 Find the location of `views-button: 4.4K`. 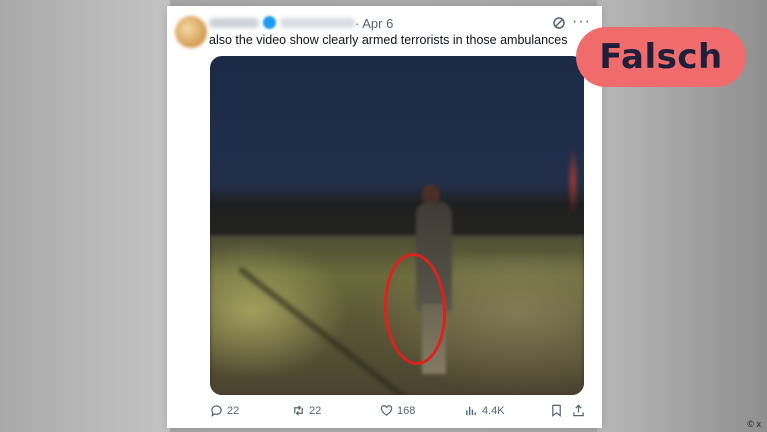

views-button: 4.4K is located at coordinates (485, 410).